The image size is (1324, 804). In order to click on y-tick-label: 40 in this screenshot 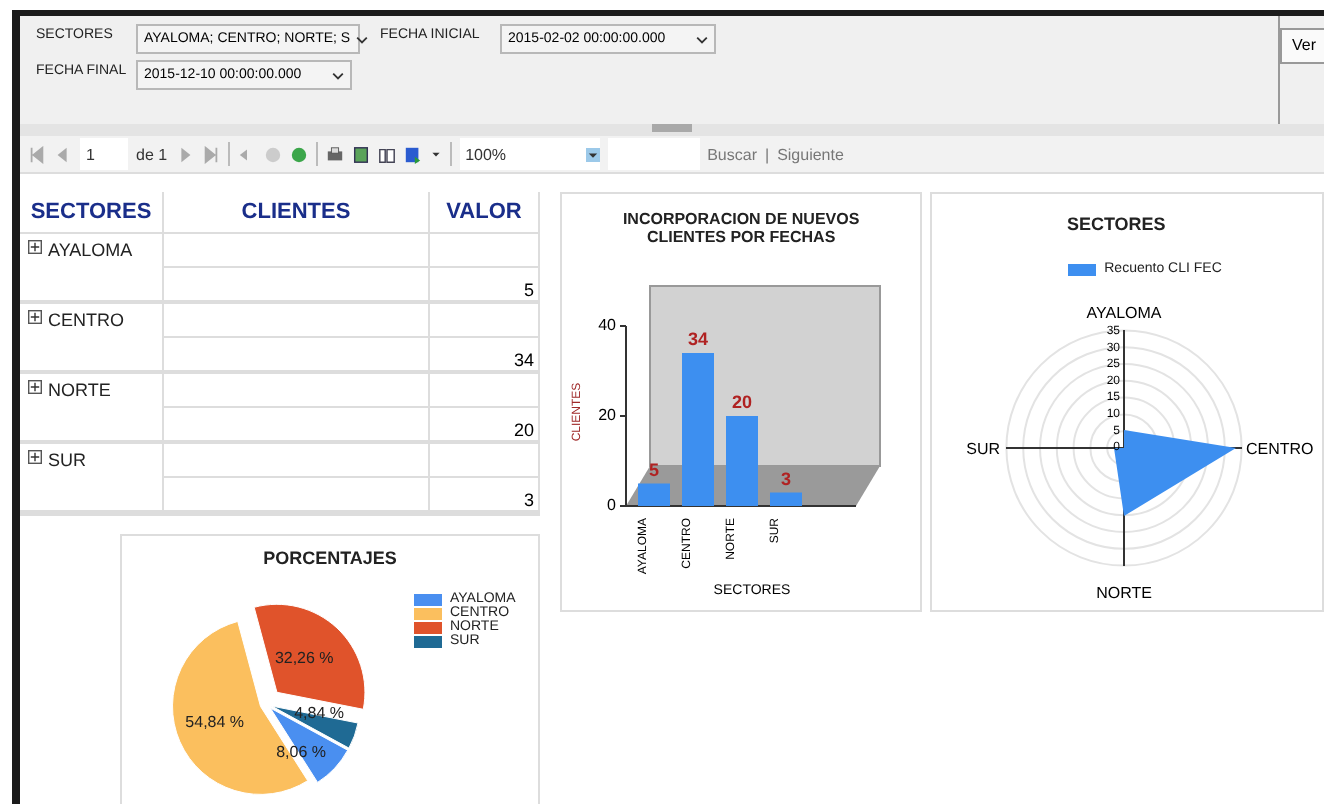, I will do `click(607, 325)`.